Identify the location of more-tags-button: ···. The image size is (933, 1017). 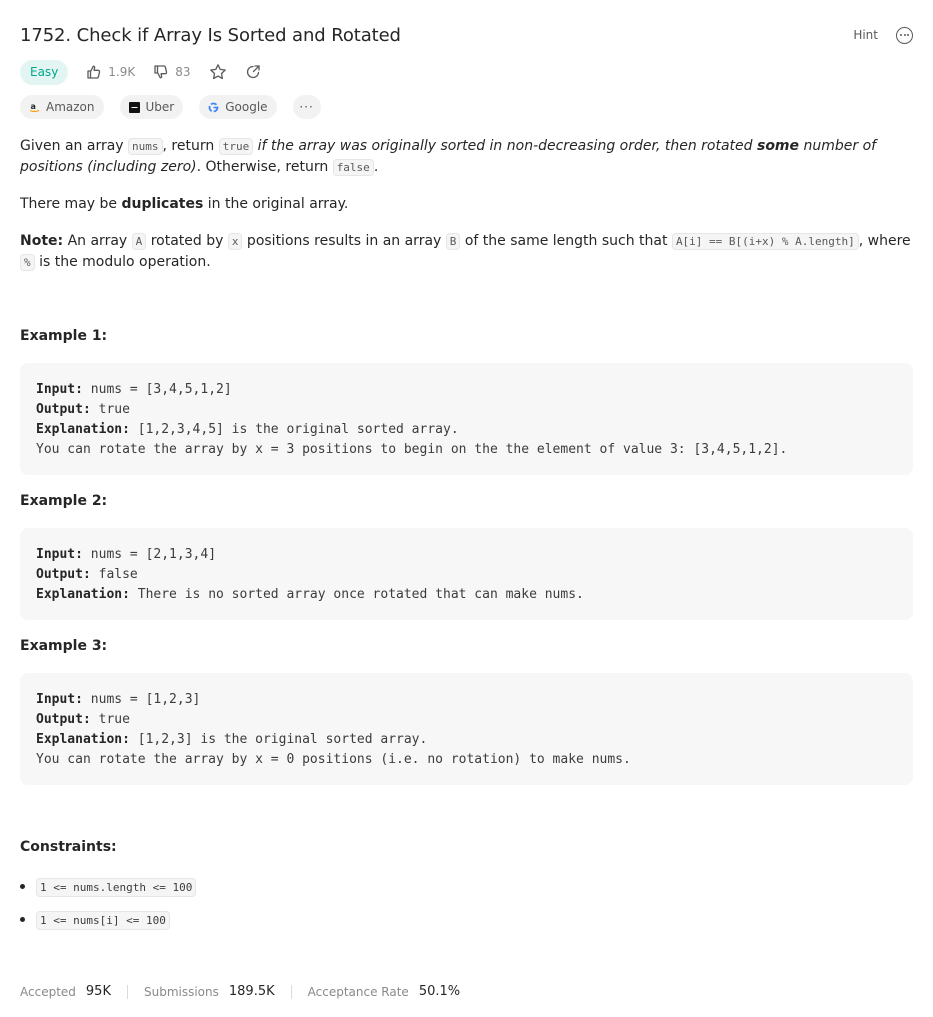
(306, 107).